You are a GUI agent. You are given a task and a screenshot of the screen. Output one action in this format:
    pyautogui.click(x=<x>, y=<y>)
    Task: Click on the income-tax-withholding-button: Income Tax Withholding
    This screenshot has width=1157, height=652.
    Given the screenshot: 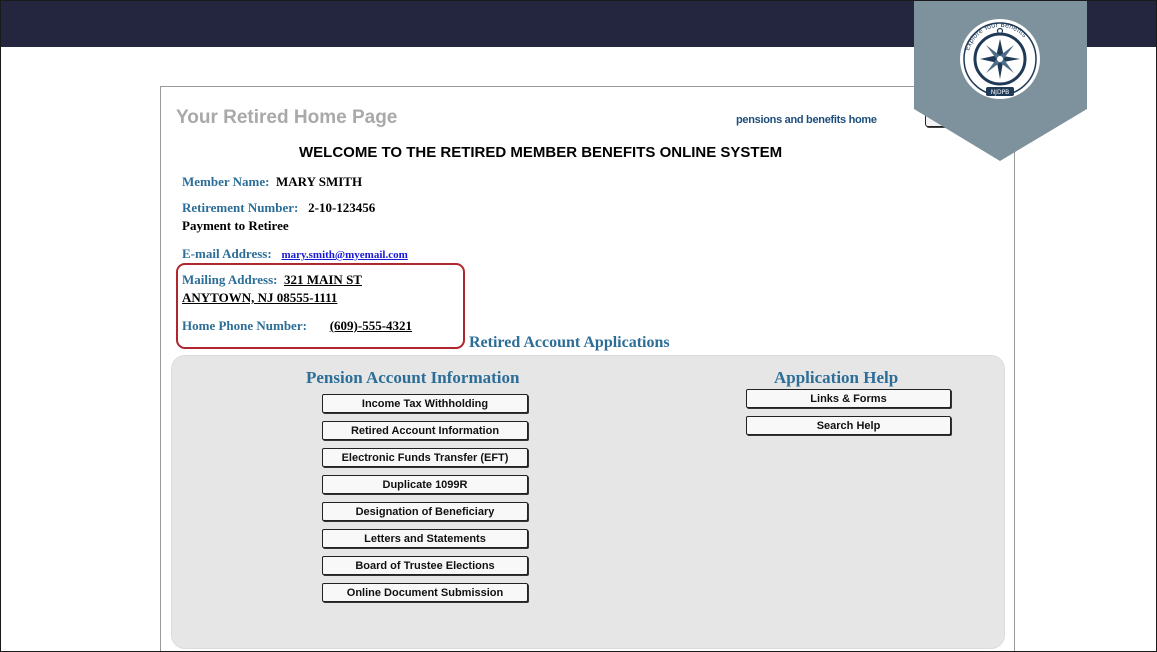 What is the action you would take?
    pyautogui.click(x=425, y=403)
    